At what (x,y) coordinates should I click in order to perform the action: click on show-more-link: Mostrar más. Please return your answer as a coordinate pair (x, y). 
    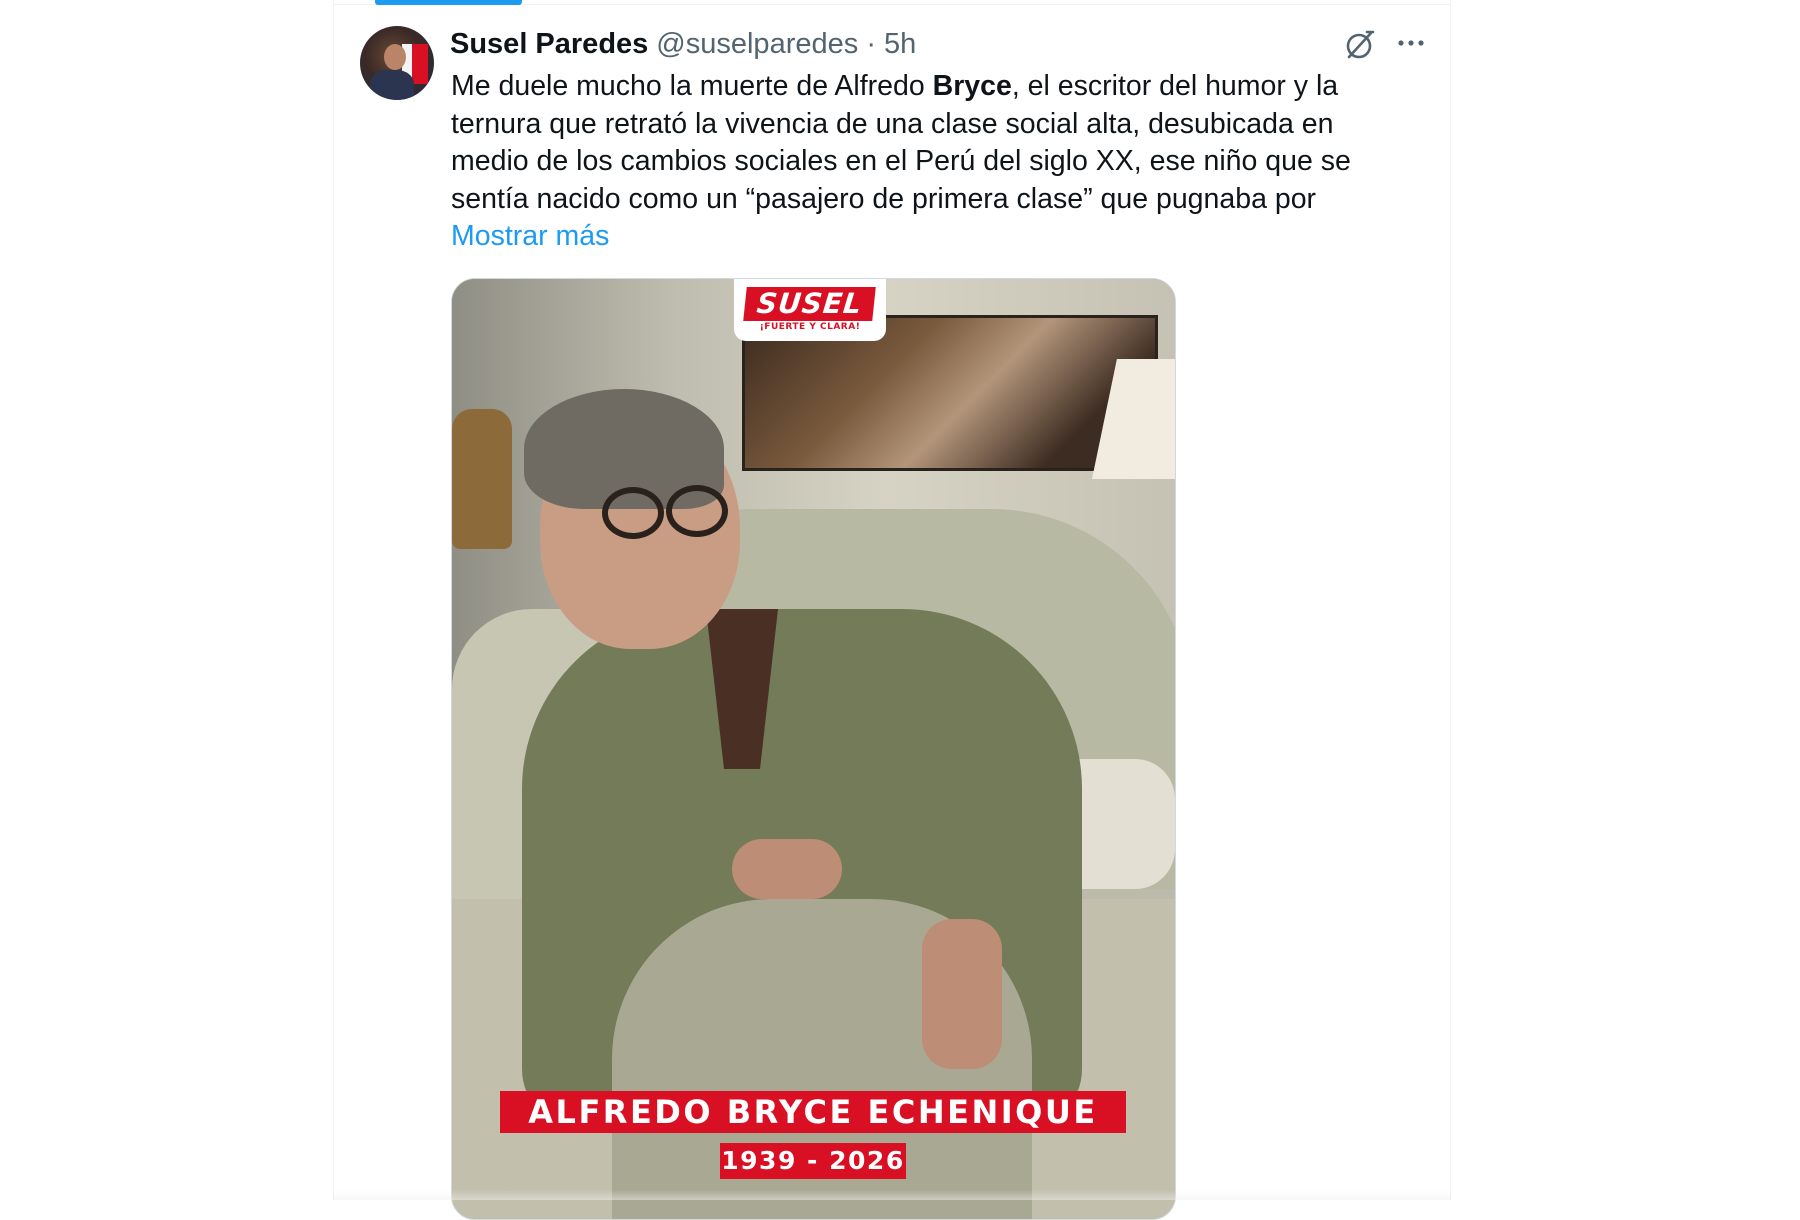
    Looking at the image, I should click on (530, 237).